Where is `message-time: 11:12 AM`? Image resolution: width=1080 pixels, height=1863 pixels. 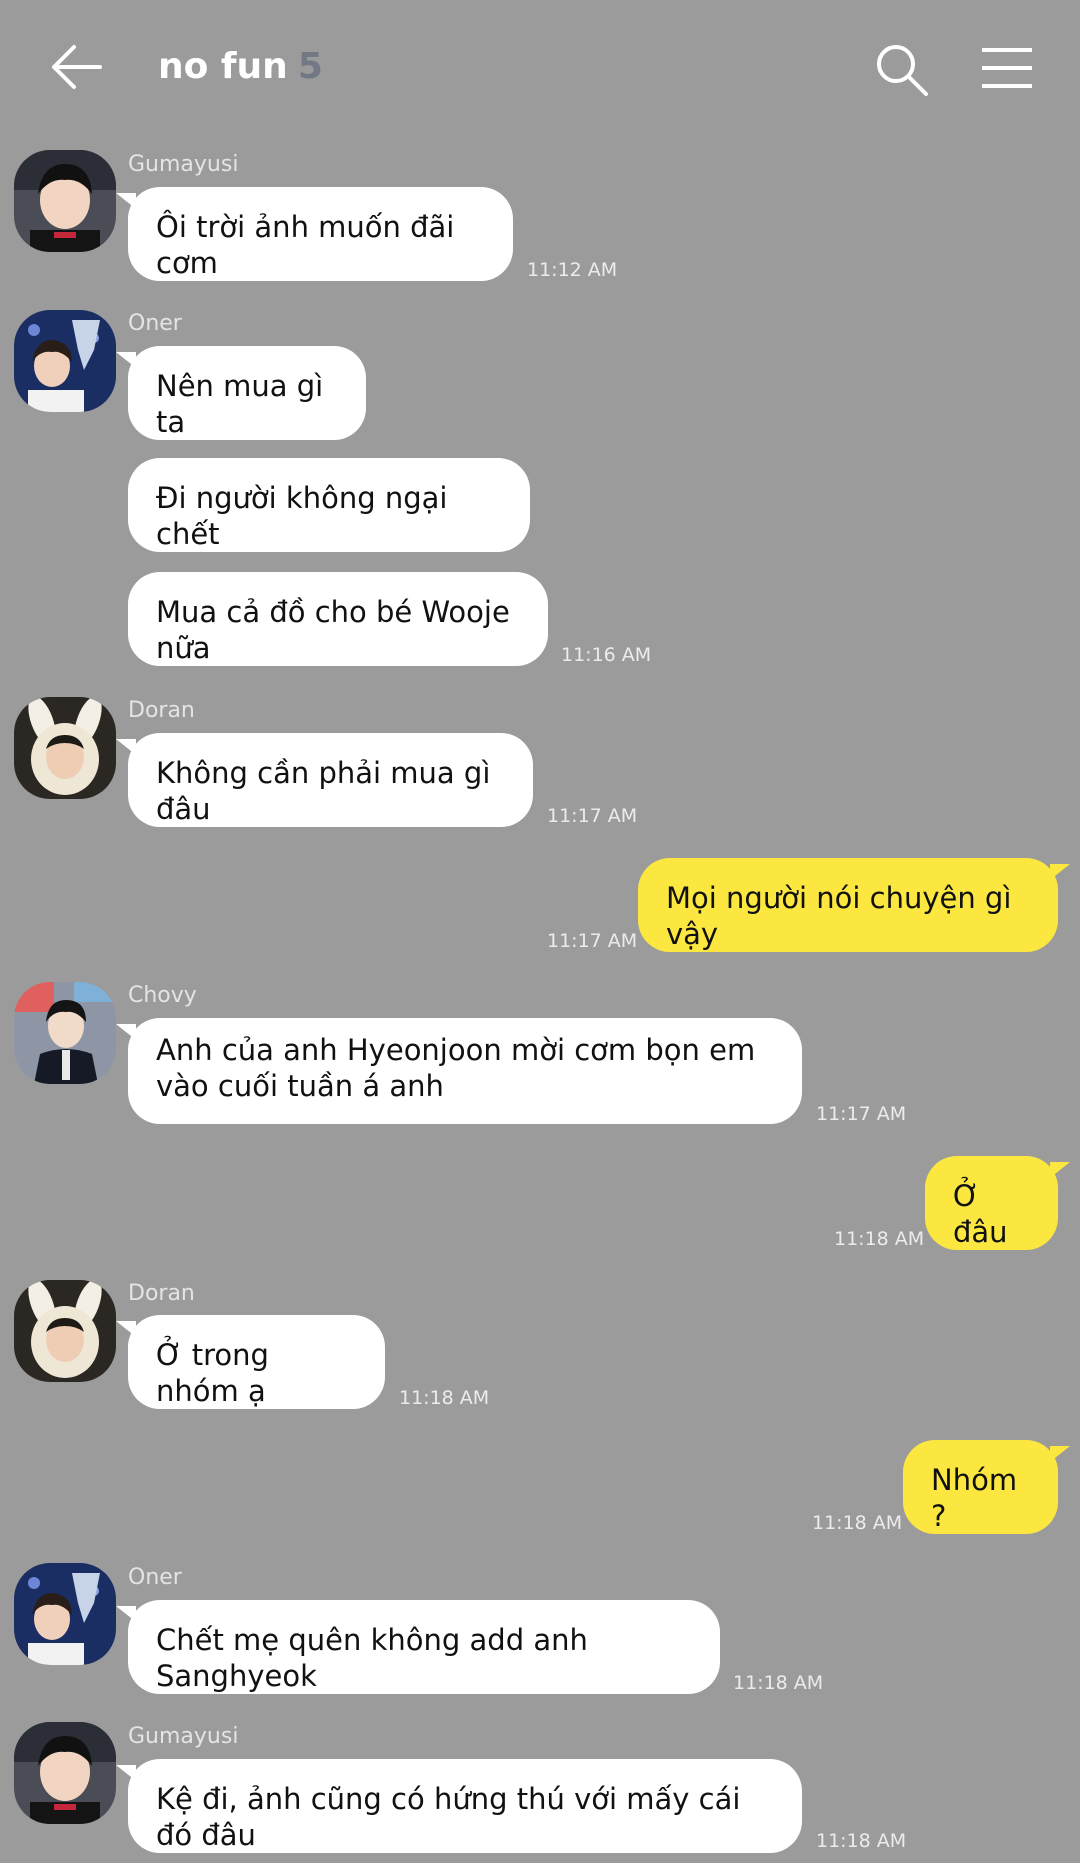
message-time: 11:12 AM is located at coordinates (572, 270).